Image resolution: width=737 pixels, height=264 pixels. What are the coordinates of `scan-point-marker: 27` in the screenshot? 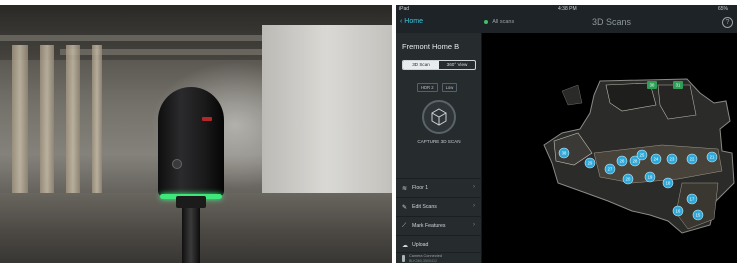 It's located at (610, 169).